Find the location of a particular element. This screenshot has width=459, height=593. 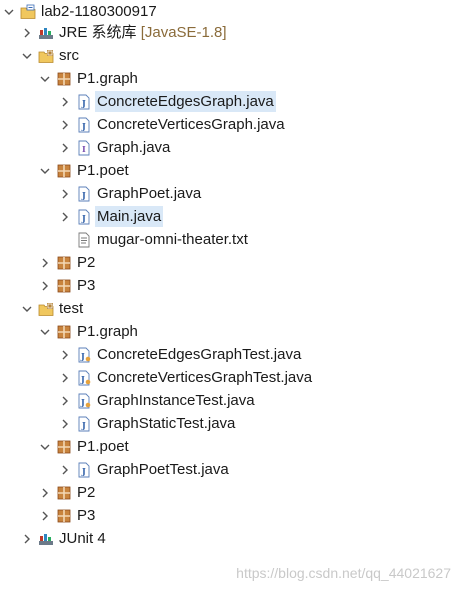

tree-item-file: ConcreteEdgesGraph.java is located at coordinates (167, 101).